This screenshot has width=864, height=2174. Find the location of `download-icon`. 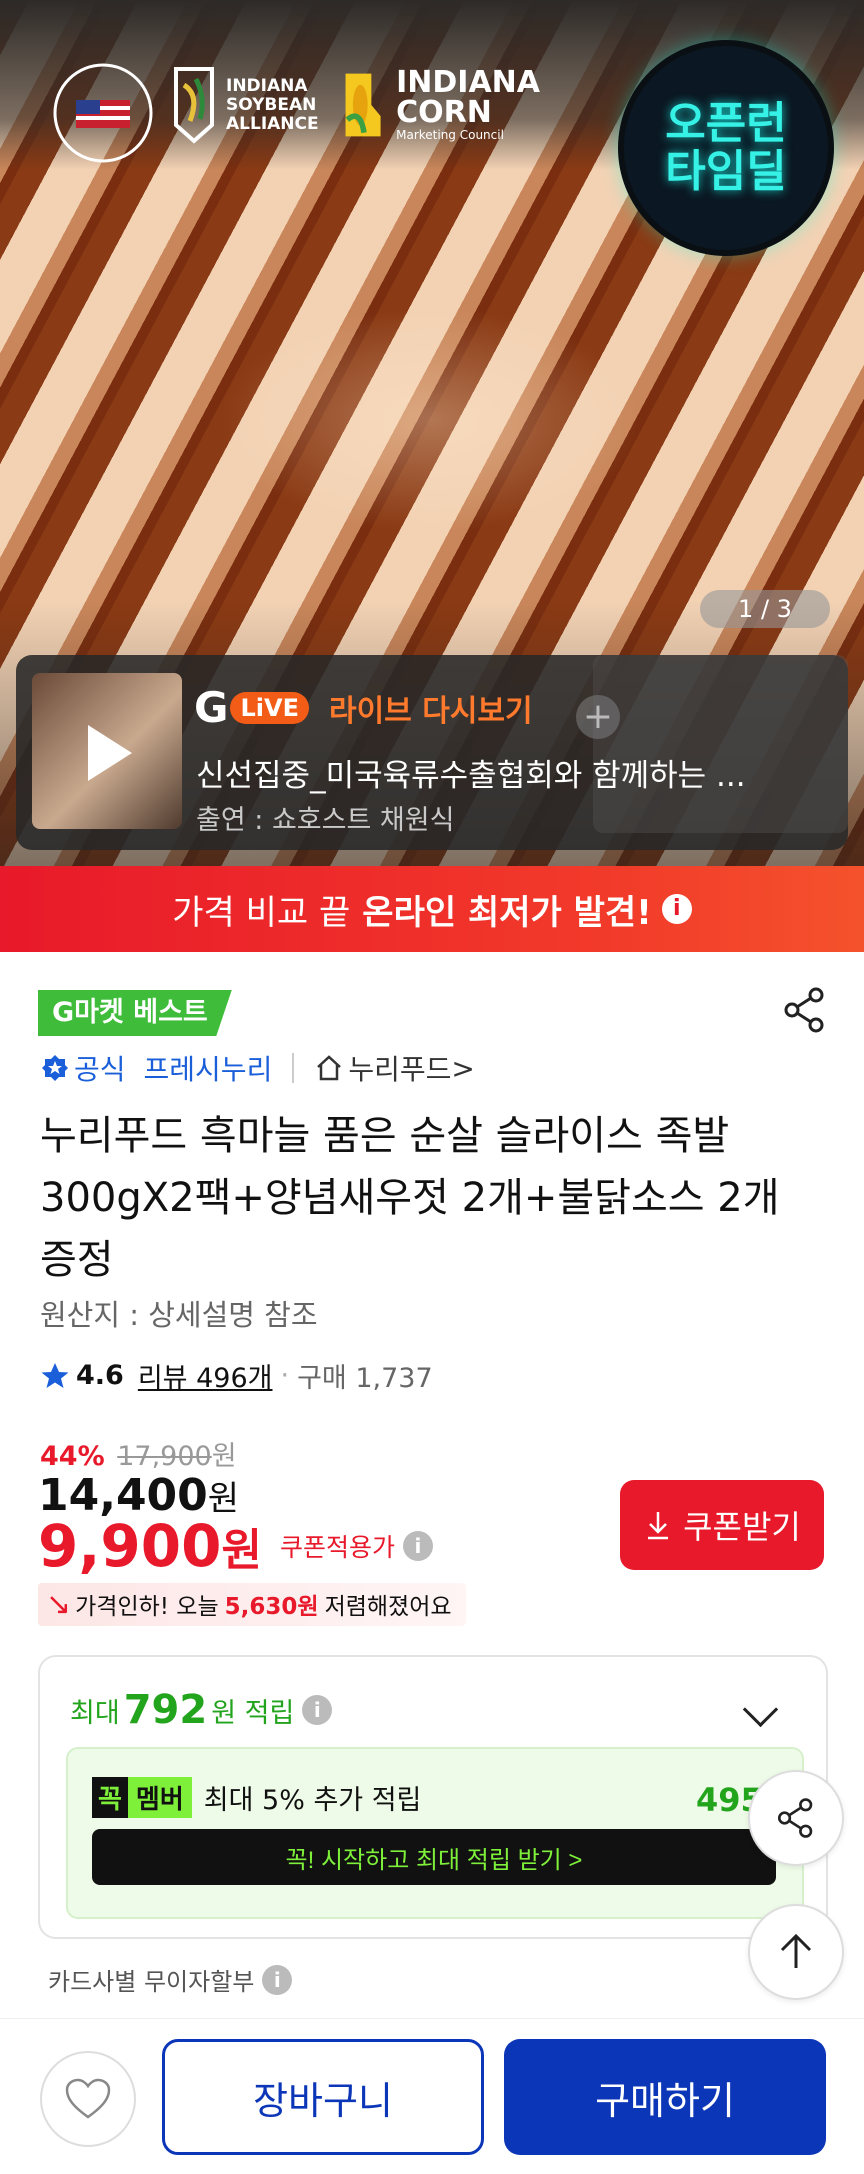

download-icon is located at coordinates (658, 1526).